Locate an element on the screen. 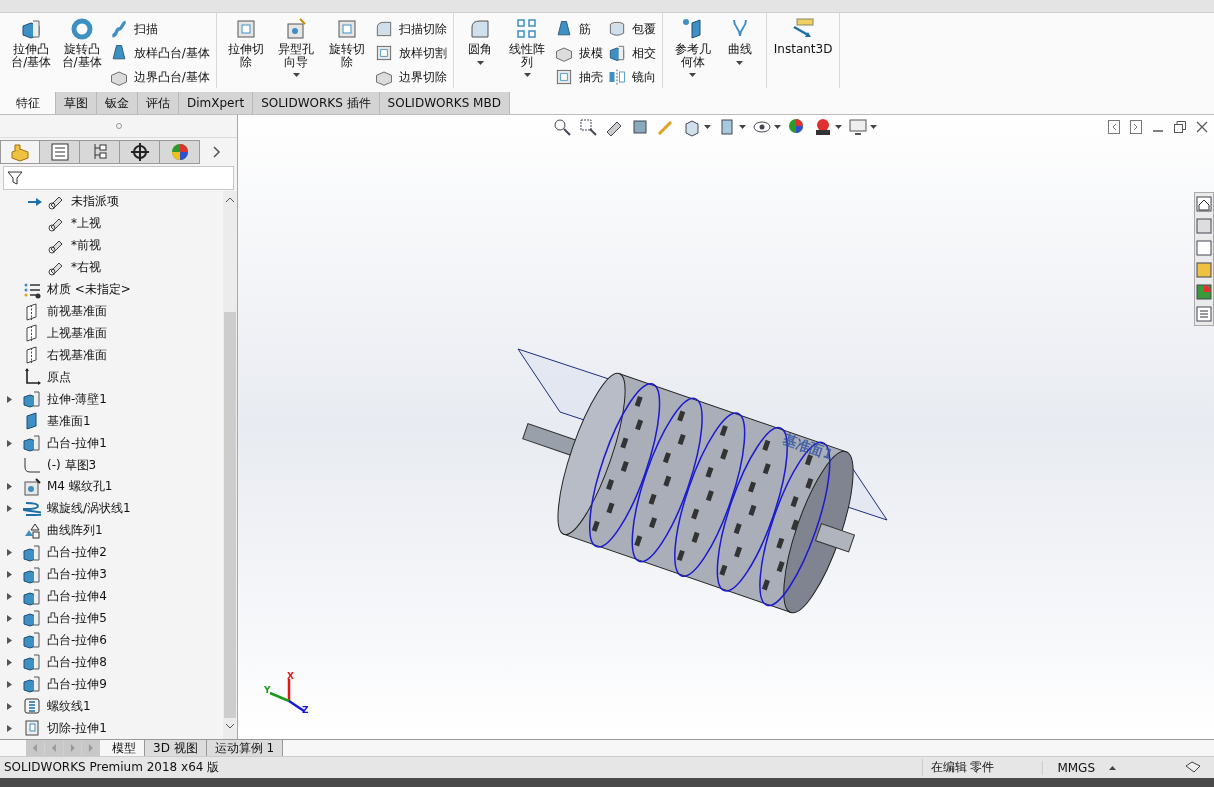  tree-item: 凸台-拉伸5 is located at coordinates (111, 618).